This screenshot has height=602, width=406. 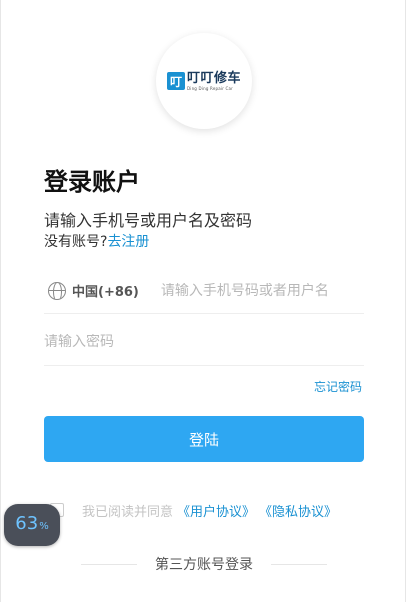 What do you see at coordinates (298, 510) in the screenshot?
I see `privacy-policy-link: 《隐私协议》` at bounding box center [298, 510].